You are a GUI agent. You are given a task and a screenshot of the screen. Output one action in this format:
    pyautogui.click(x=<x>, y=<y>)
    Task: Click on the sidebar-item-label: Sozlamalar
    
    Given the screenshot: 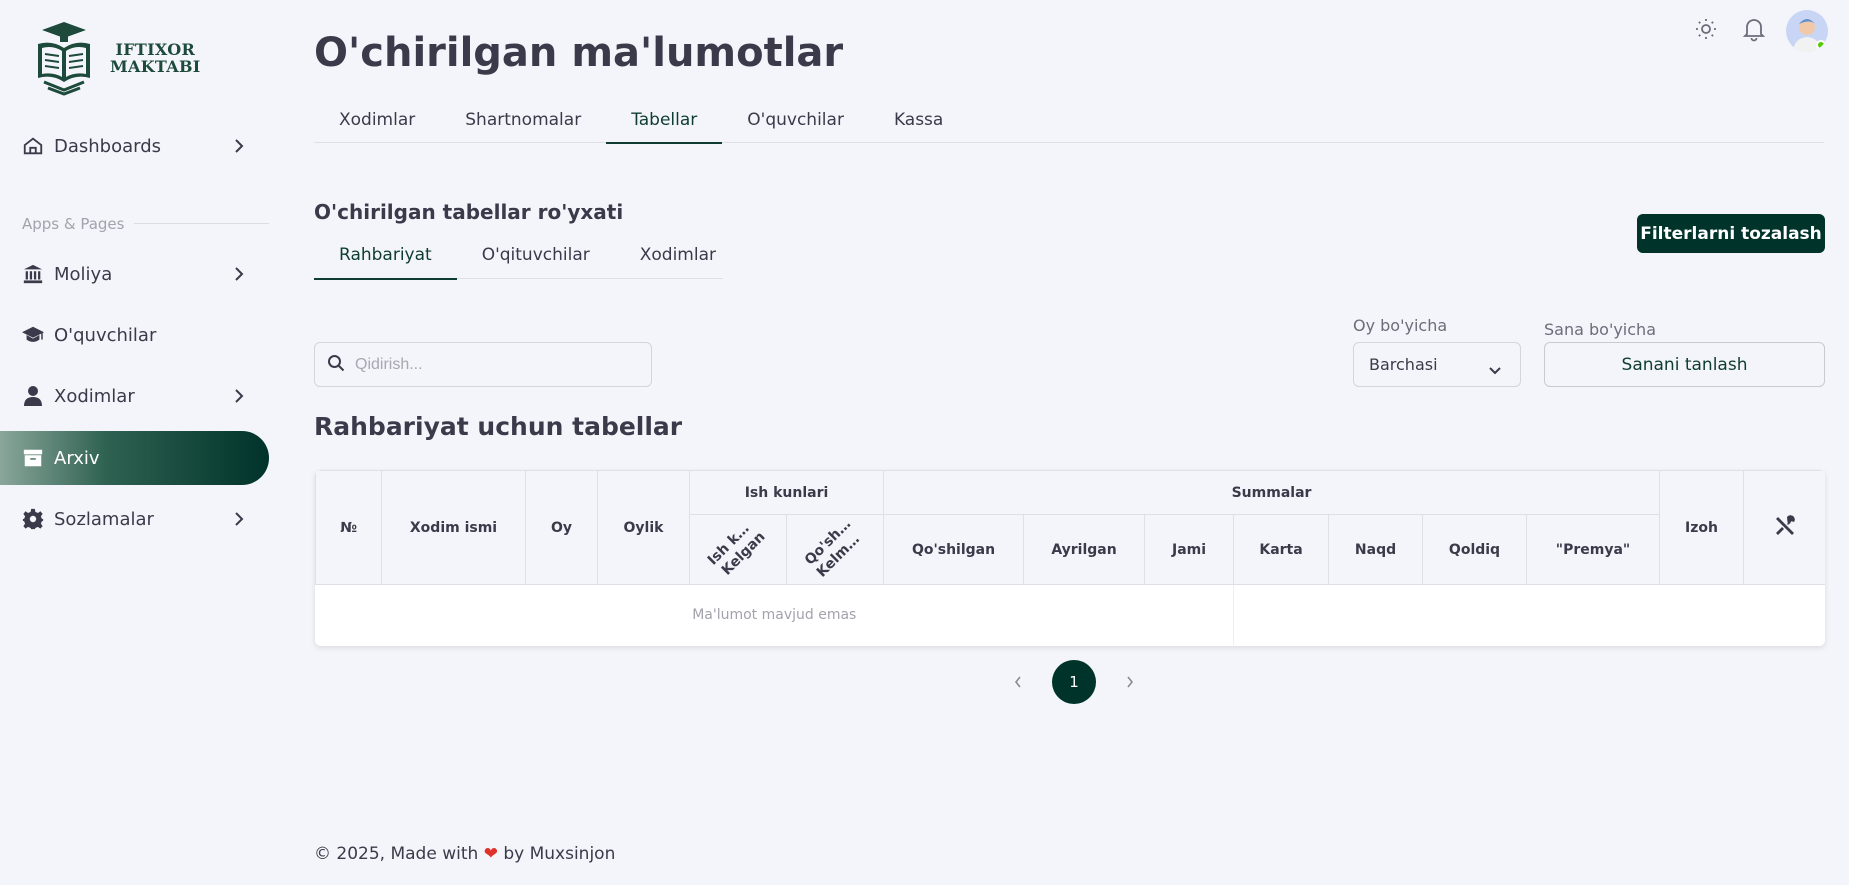 What is the action you would take?
    pyautogui.click(x=104, y=519)
    